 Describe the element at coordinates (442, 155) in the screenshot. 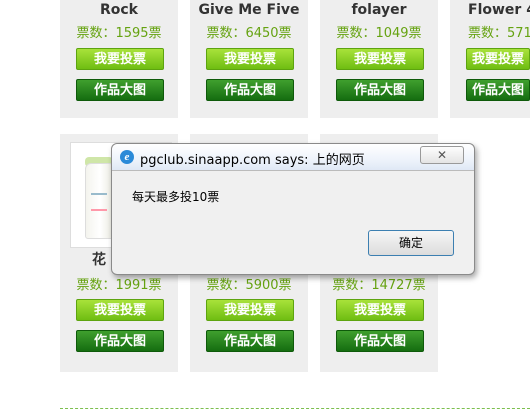

I see `close-button: ✕` at that location.